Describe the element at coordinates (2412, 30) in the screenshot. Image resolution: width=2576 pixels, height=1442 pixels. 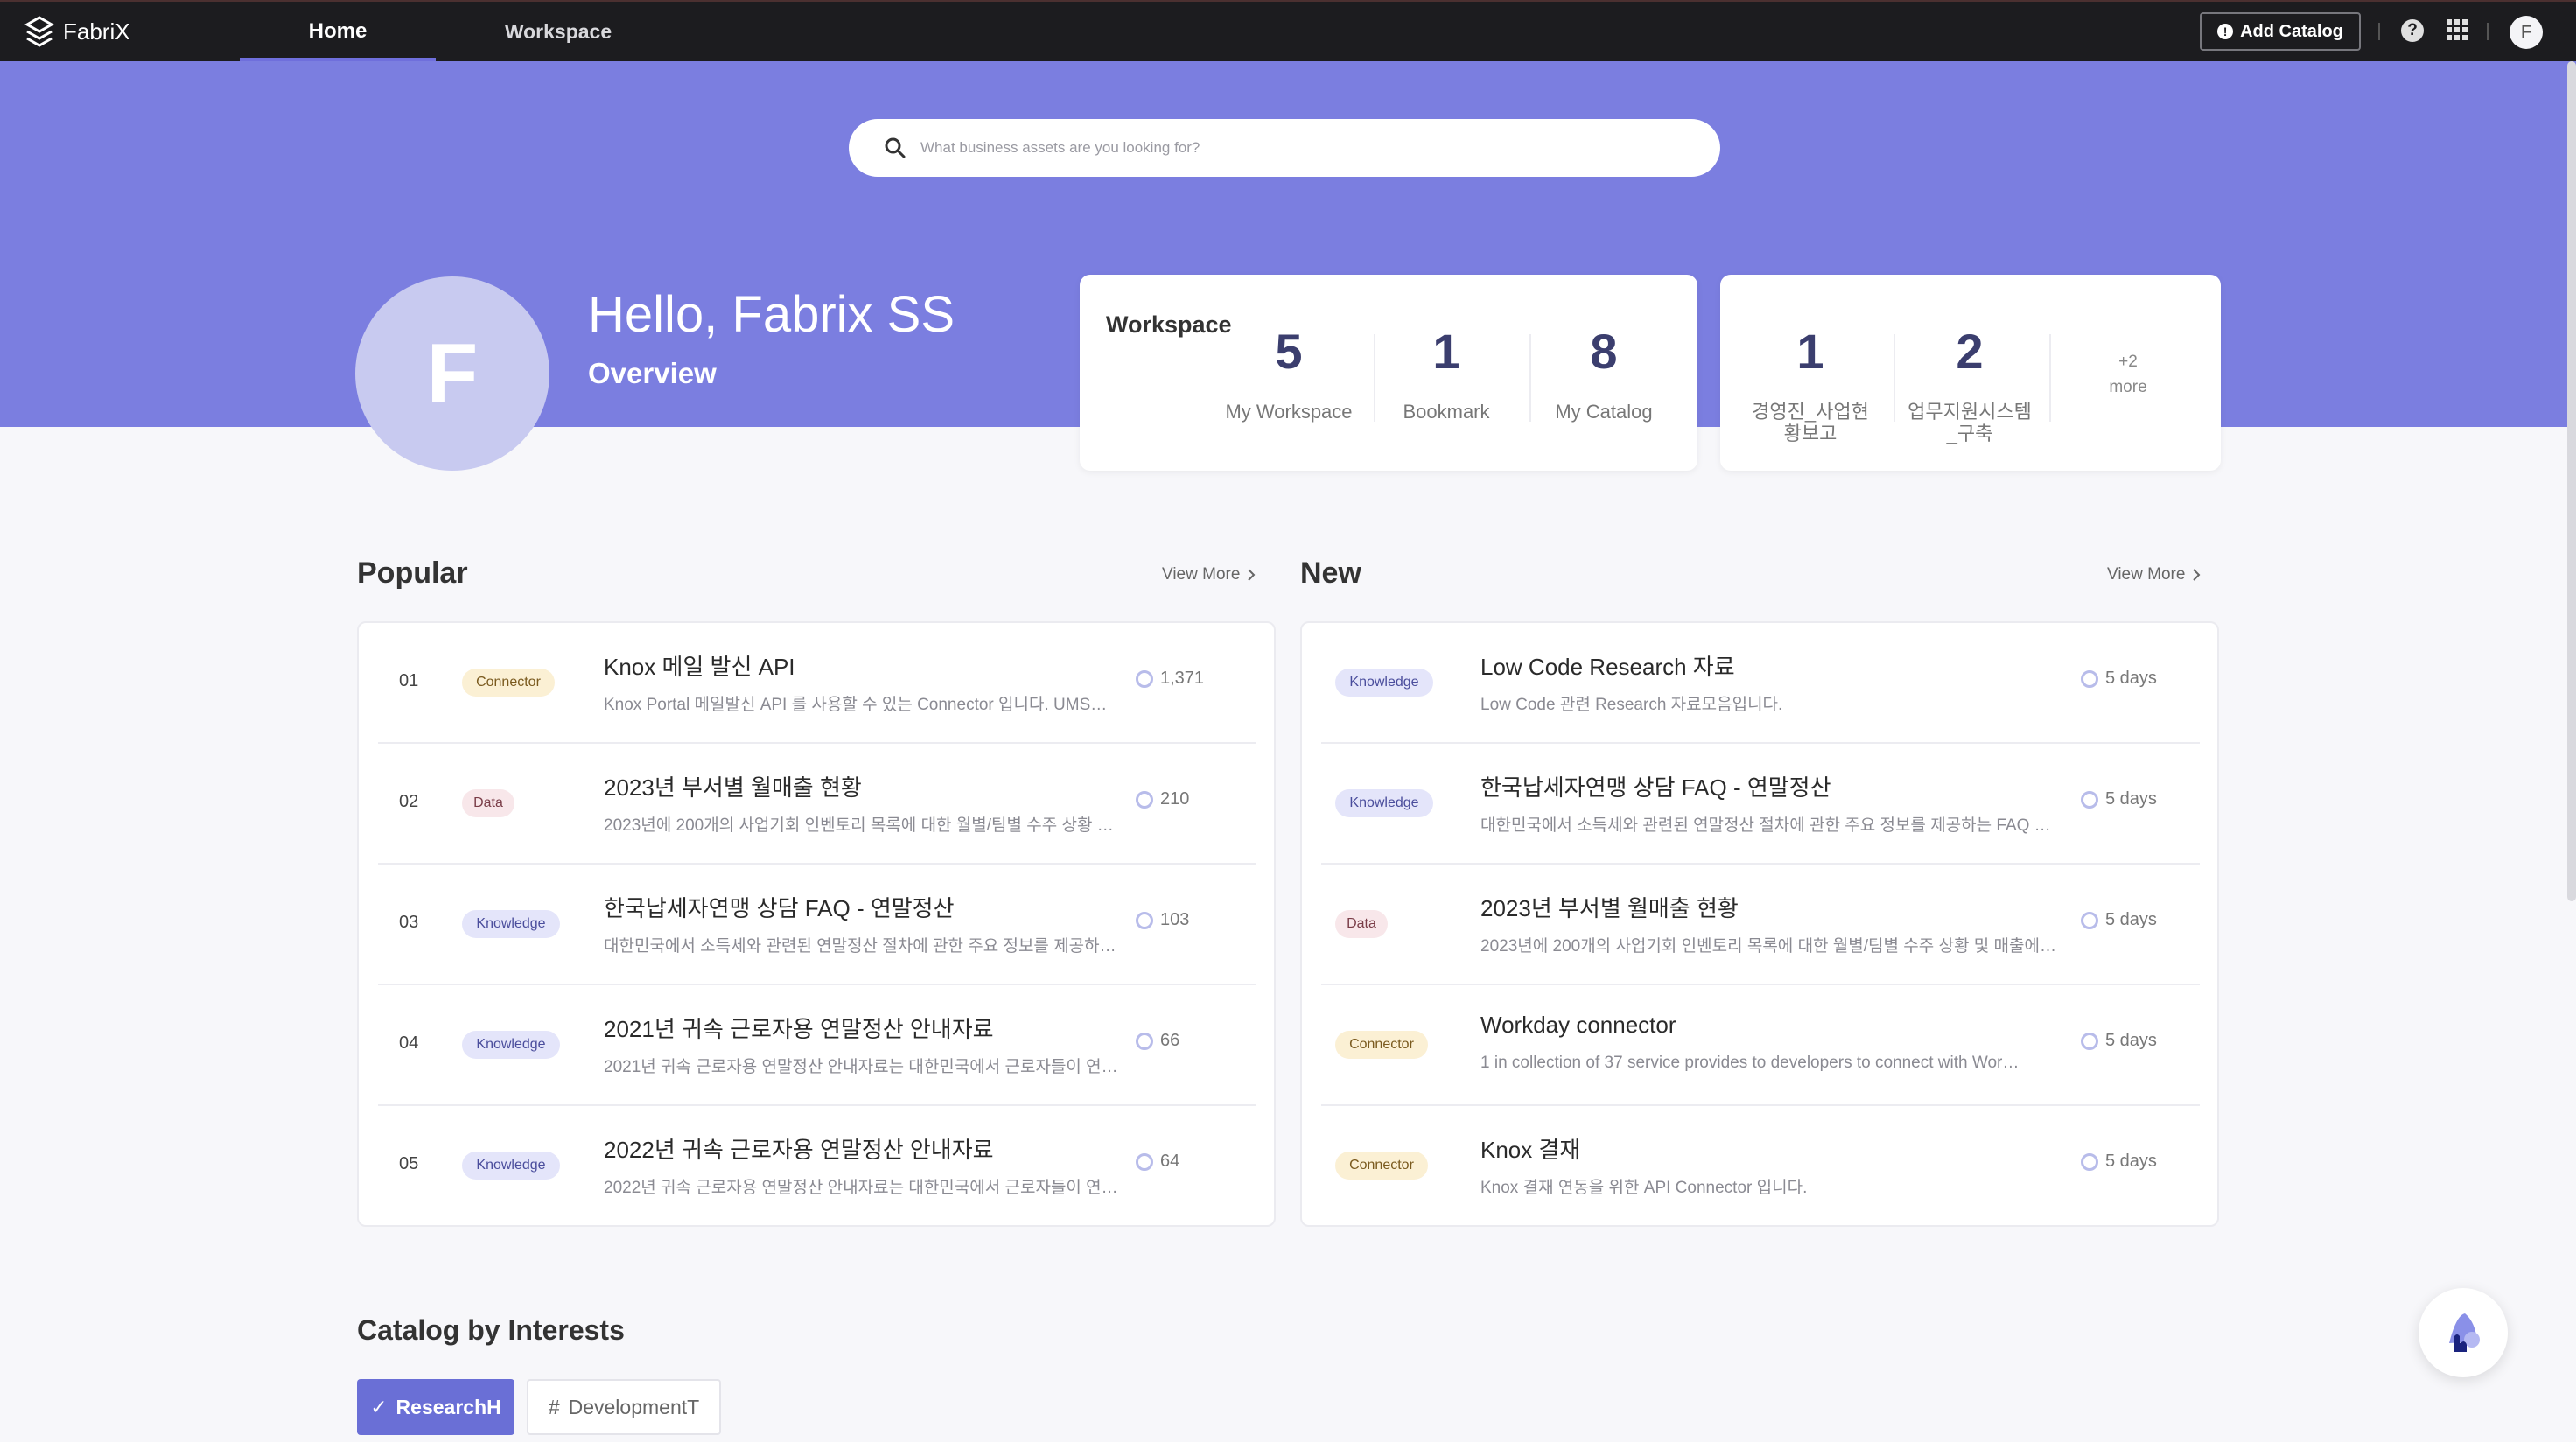
I see `help-icon: ?` at that location.